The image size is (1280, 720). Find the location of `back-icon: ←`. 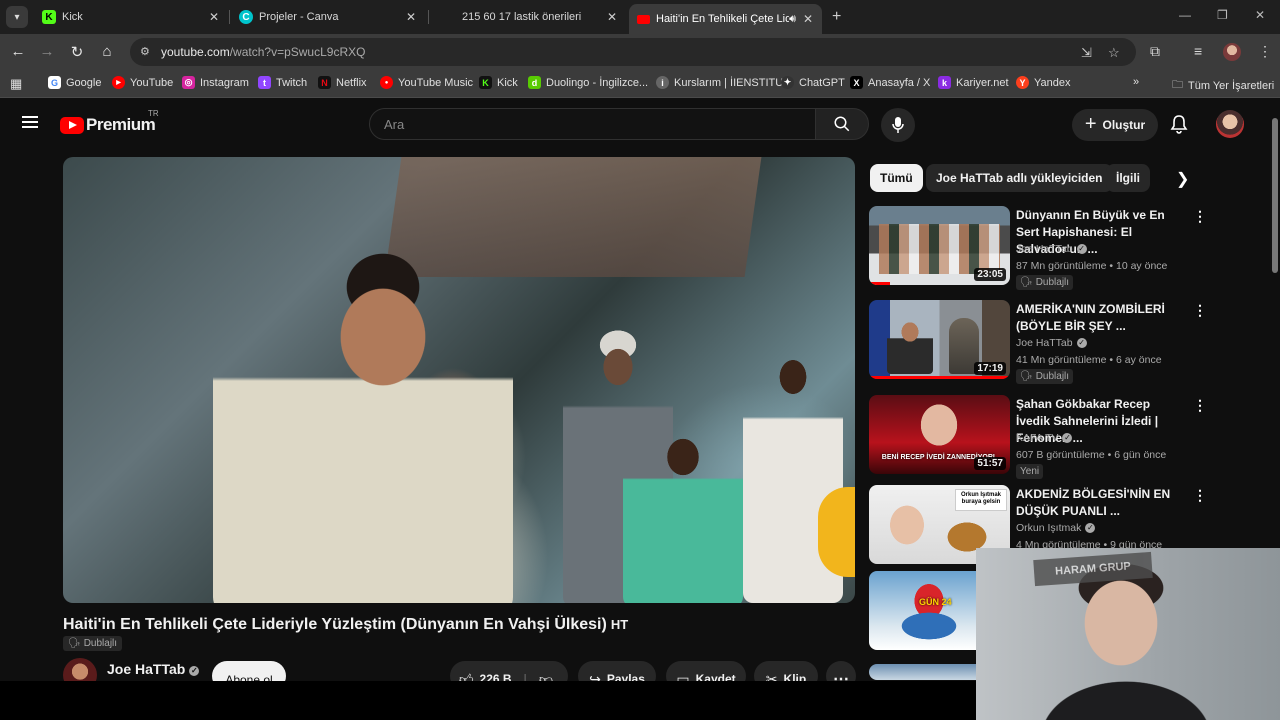

back-icon: ← is located at coordinates (18, 51).